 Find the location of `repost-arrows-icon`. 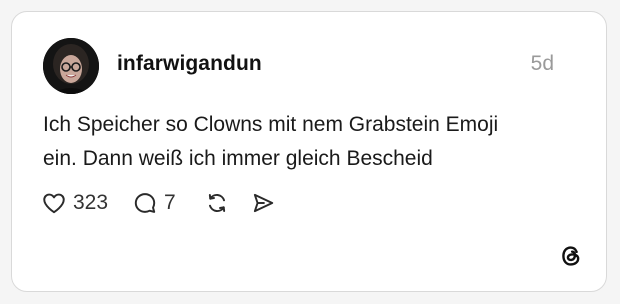

repost-arrows-icon is located at coordinates (217, 203).